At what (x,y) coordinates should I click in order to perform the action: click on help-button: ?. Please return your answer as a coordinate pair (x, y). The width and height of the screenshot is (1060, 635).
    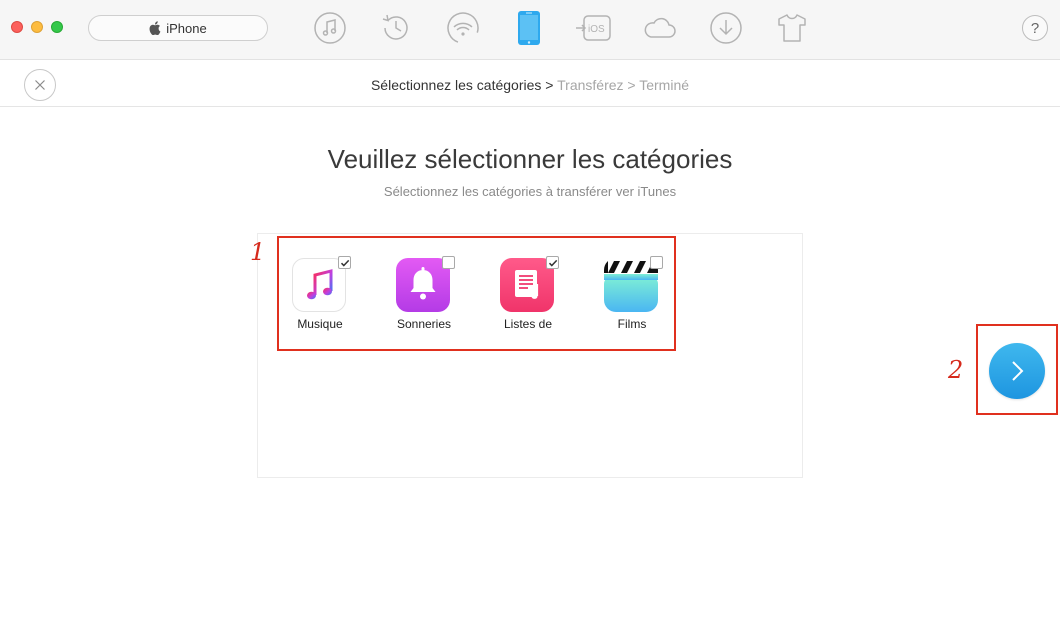
    Looking at the image, I should click on (1035, 28).